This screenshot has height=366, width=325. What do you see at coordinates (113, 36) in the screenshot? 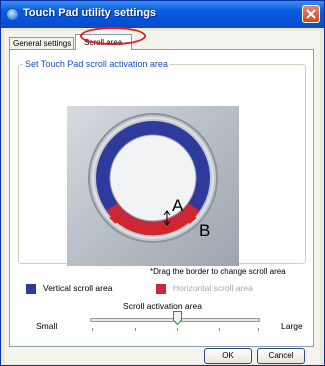
I see `tab-highlight-annotation` at bounding box center [113, 36].